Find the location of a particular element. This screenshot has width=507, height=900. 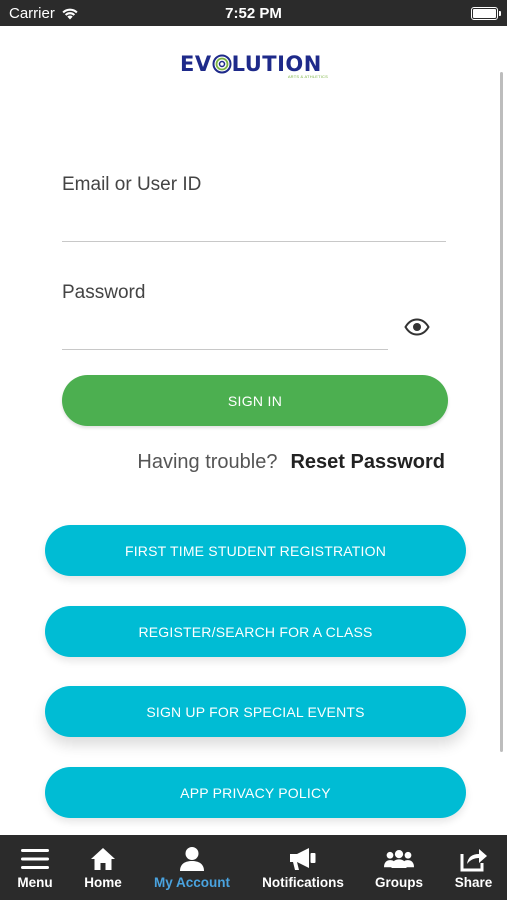

sign-in-button: SIGN IN is located at coordinates (255, 400).